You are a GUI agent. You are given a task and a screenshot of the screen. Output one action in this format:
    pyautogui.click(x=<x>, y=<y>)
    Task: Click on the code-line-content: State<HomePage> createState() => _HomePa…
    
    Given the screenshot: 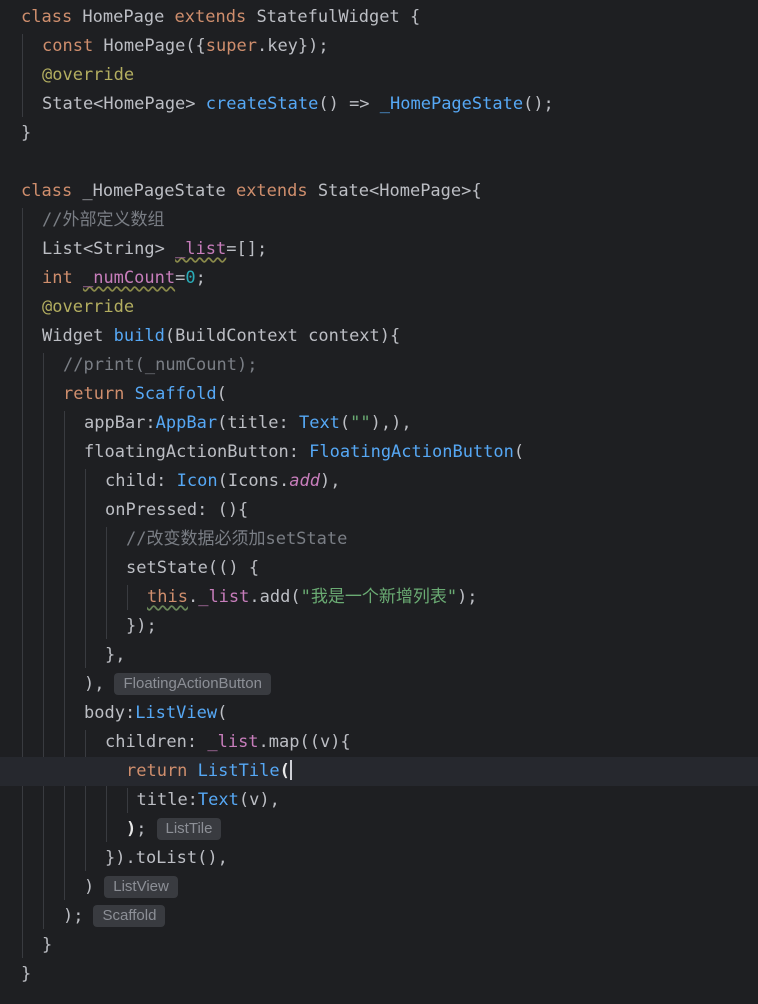 What is the action you would take?
    pyautogui.click(x=298, y=104)
    